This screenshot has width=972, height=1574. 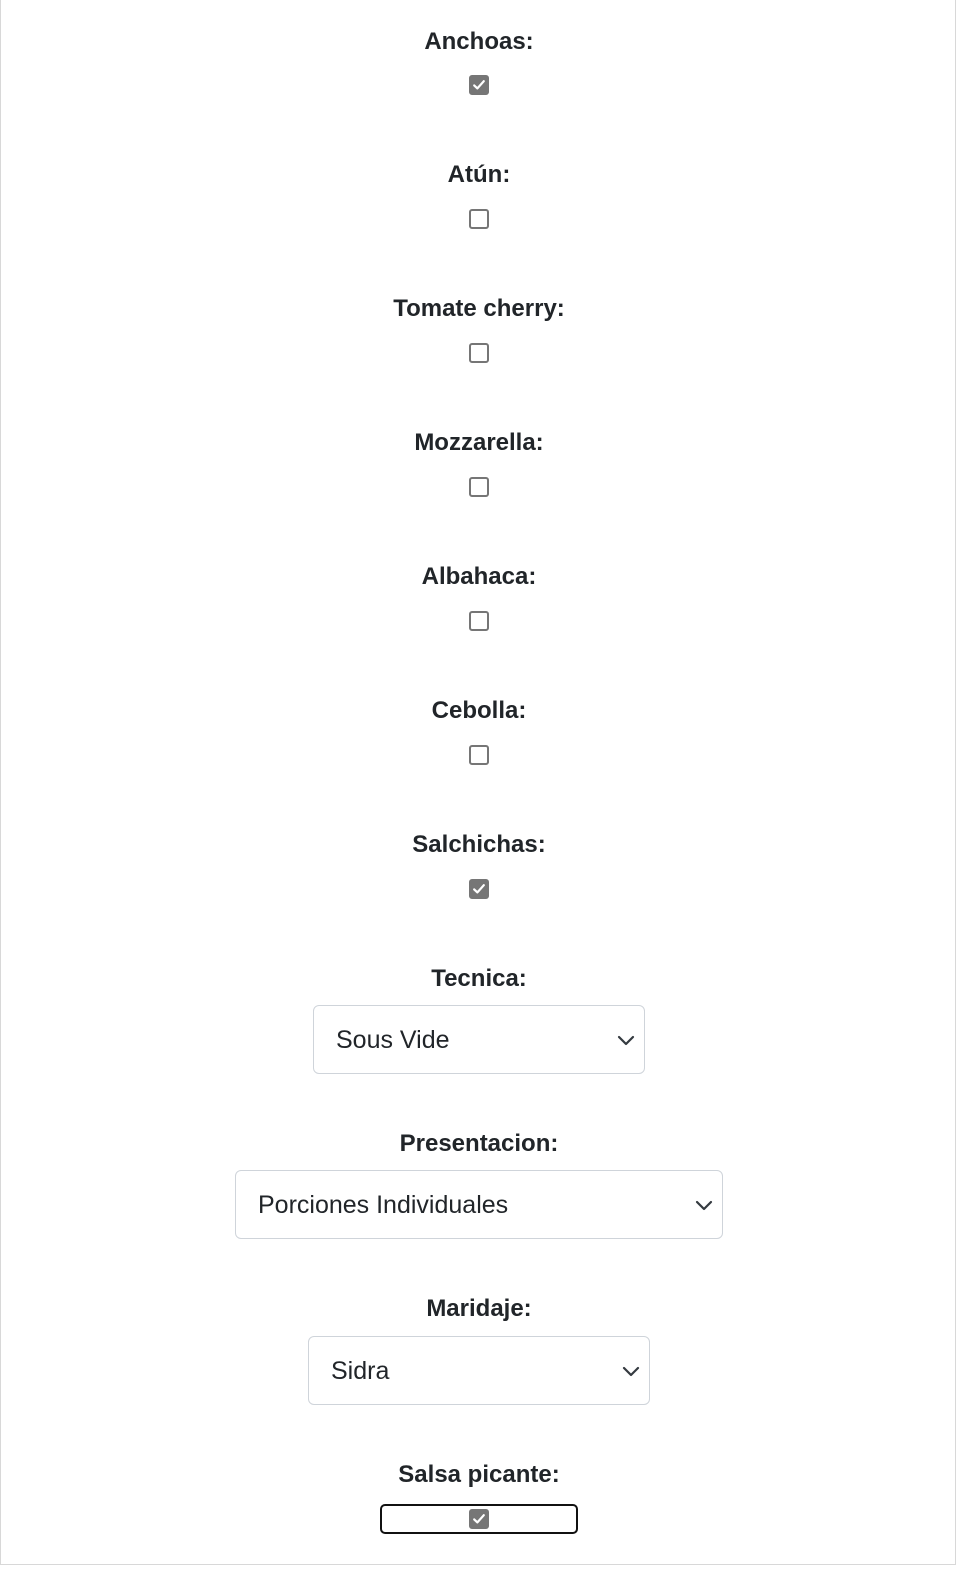 I want to click on anchoas-checkbox, so click(x=479, y=85).